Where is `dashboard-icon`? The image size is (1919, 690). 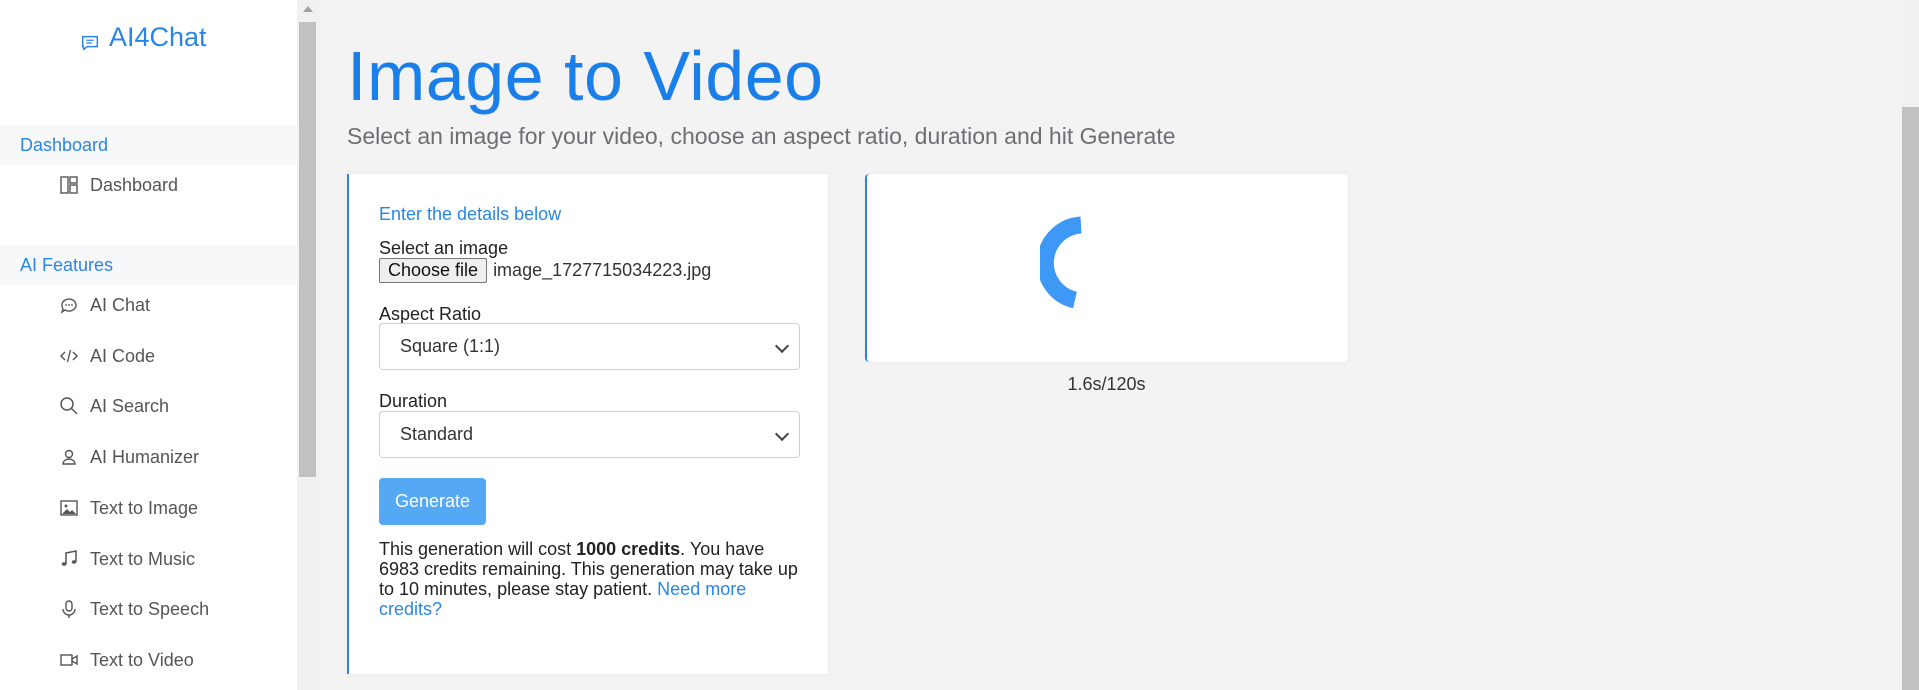
dashboard-icon is located at coordinates (69, 185).